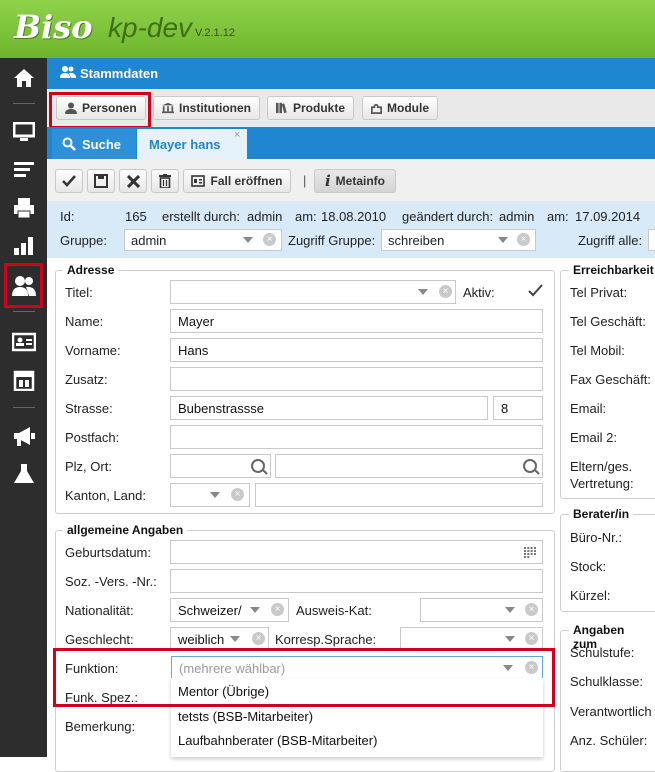 The image size is (655, 772). Describe the element at coordinates (354, 216) in the screenshot. I see `created-on-value: 18.08.2010` at that location.